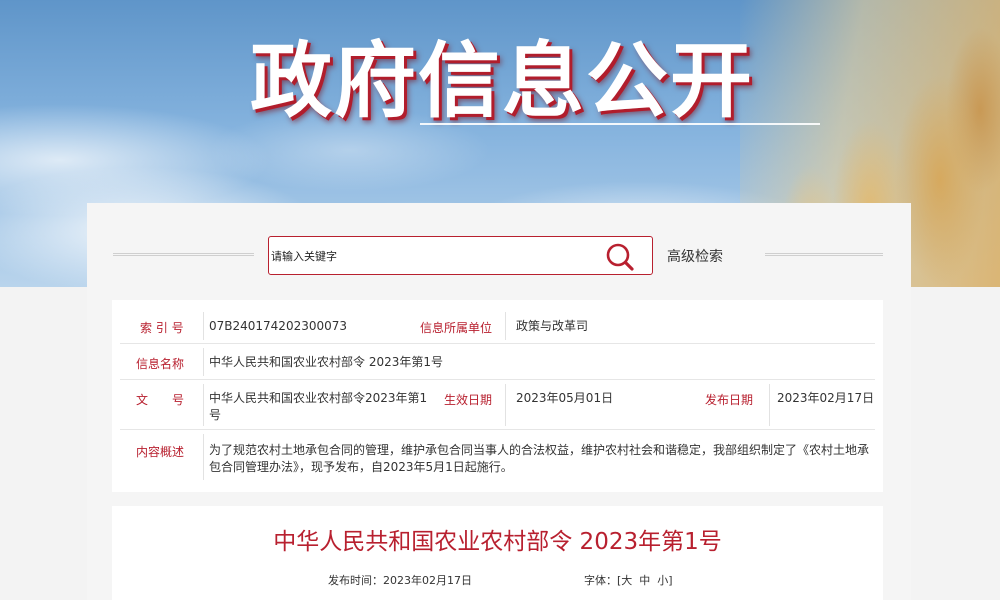 This screenshot has height=600, width=1000. I want to click on search-divider-left, so click(183, 254).